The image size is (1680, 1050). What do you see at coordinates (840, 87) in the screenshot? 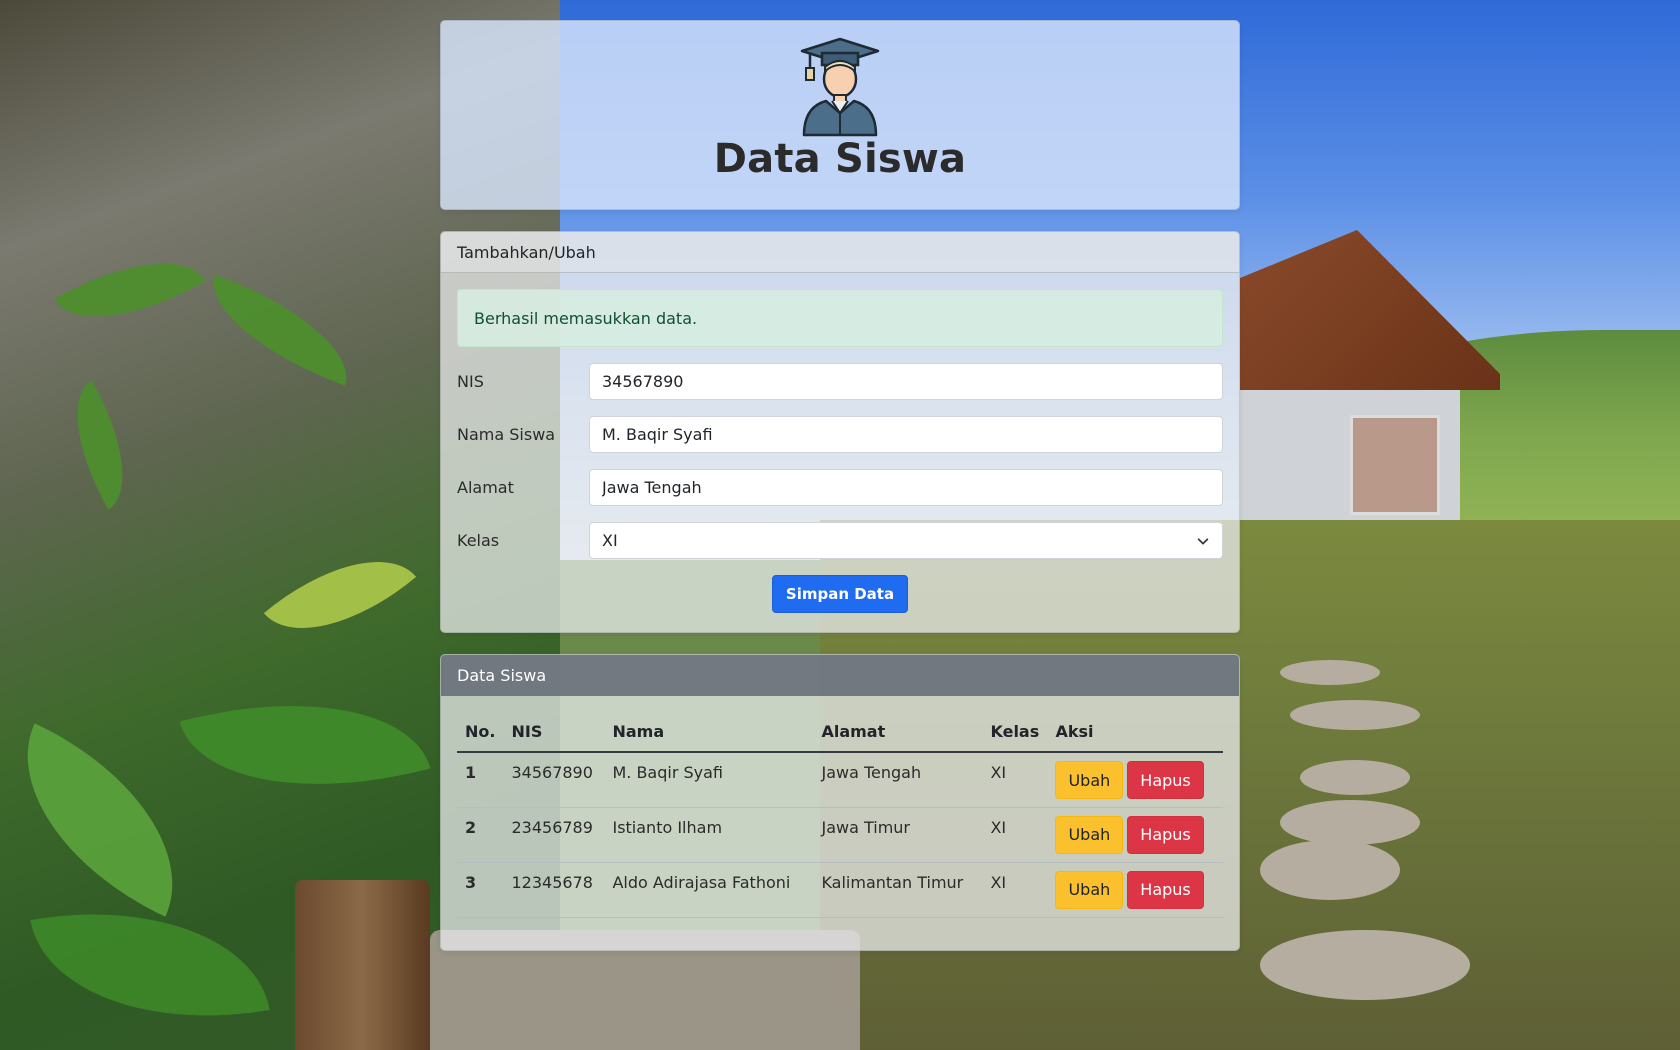
I see `student-graduate-icon` at bounding box center [840, 87].